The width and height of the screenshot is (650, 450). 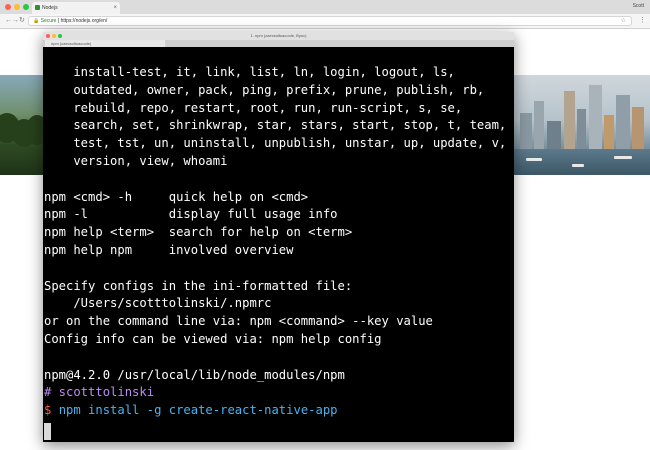 What do you see at coordinates (26, 7) in the screenshot?
I see `window-zoom-button` at bounding box center [26, 7].